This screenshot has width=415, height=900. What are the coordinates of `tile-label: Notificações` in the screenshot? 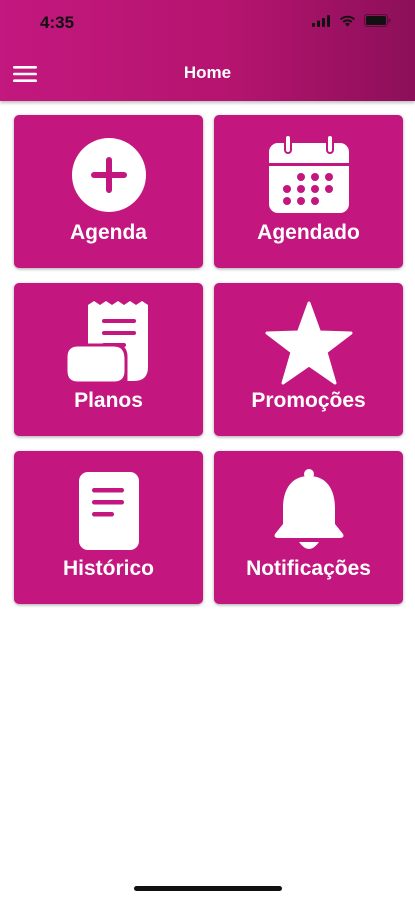 It's located at (308, 568).